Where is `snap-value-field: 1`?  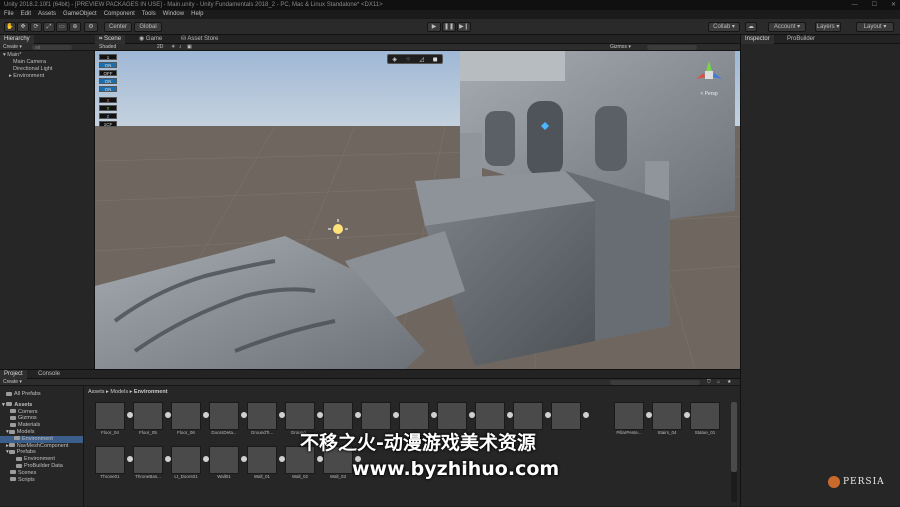
snap-value-field: 1 is located at coordinates (108, 57).